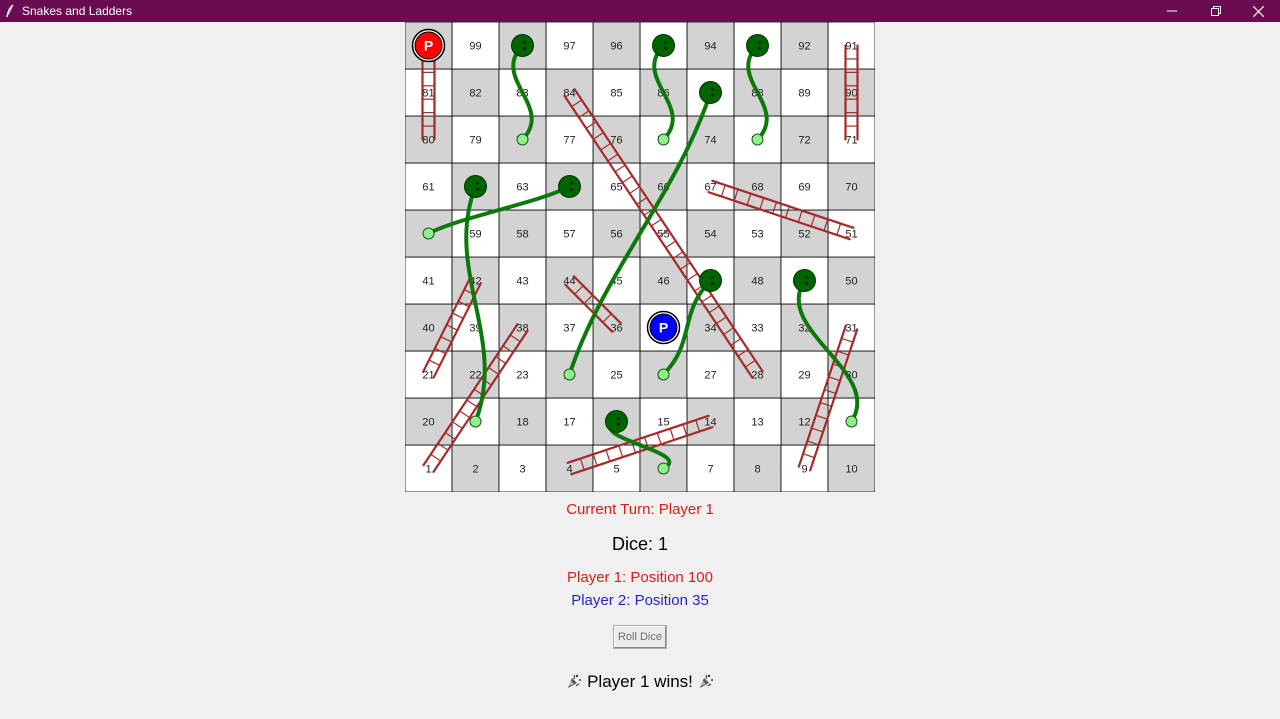 Image resolution: width=1280 pixels, height=719 pixels. What do you see at coordinates (757, 188) in the screenshot?
I see `cell-number: 68` at bounding box center [757, 188].